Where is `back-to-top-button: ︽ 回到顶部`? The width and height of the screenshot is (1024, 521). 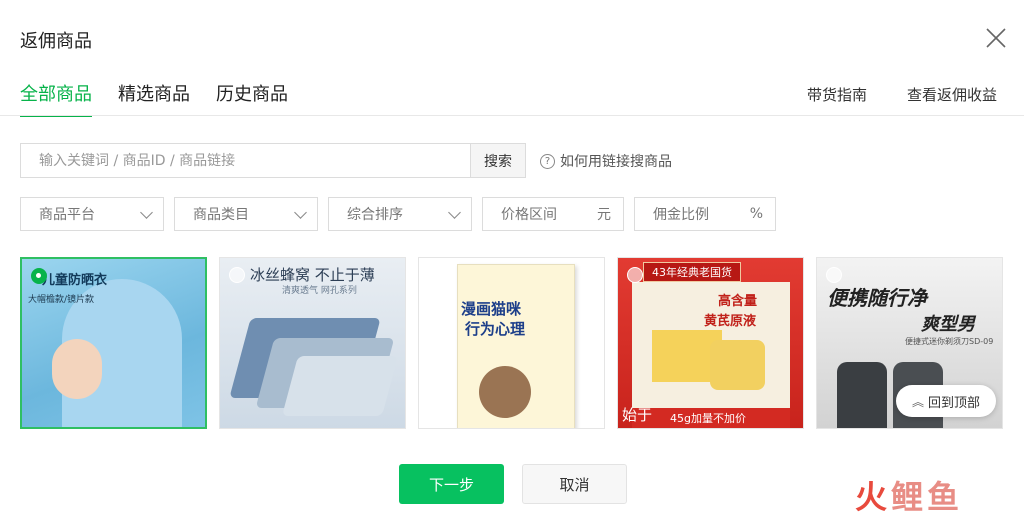 back-to-top-button: ︽ 回到顶部 is located at coordinates (946, 401).